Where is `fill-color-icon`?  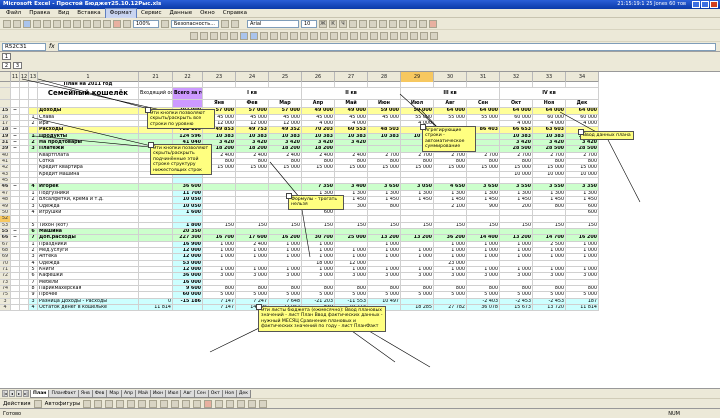
fill-color-icon is located at coordinates (423, 23).